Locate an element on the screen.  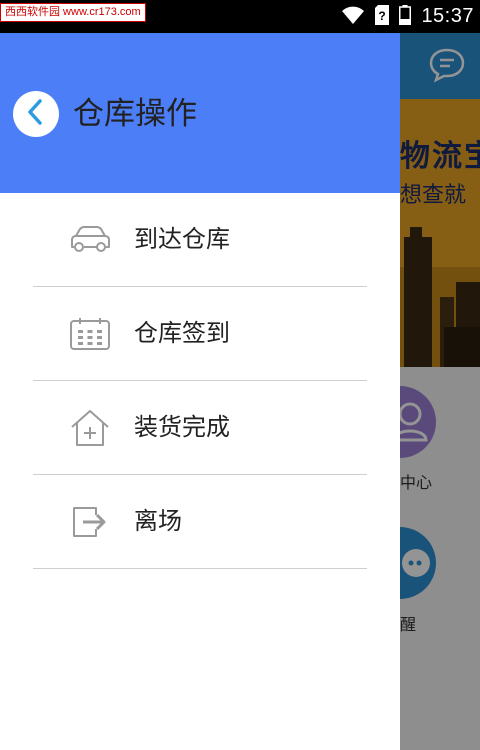
status-icons: ? 15:37 is located at coordinates (407, 16).